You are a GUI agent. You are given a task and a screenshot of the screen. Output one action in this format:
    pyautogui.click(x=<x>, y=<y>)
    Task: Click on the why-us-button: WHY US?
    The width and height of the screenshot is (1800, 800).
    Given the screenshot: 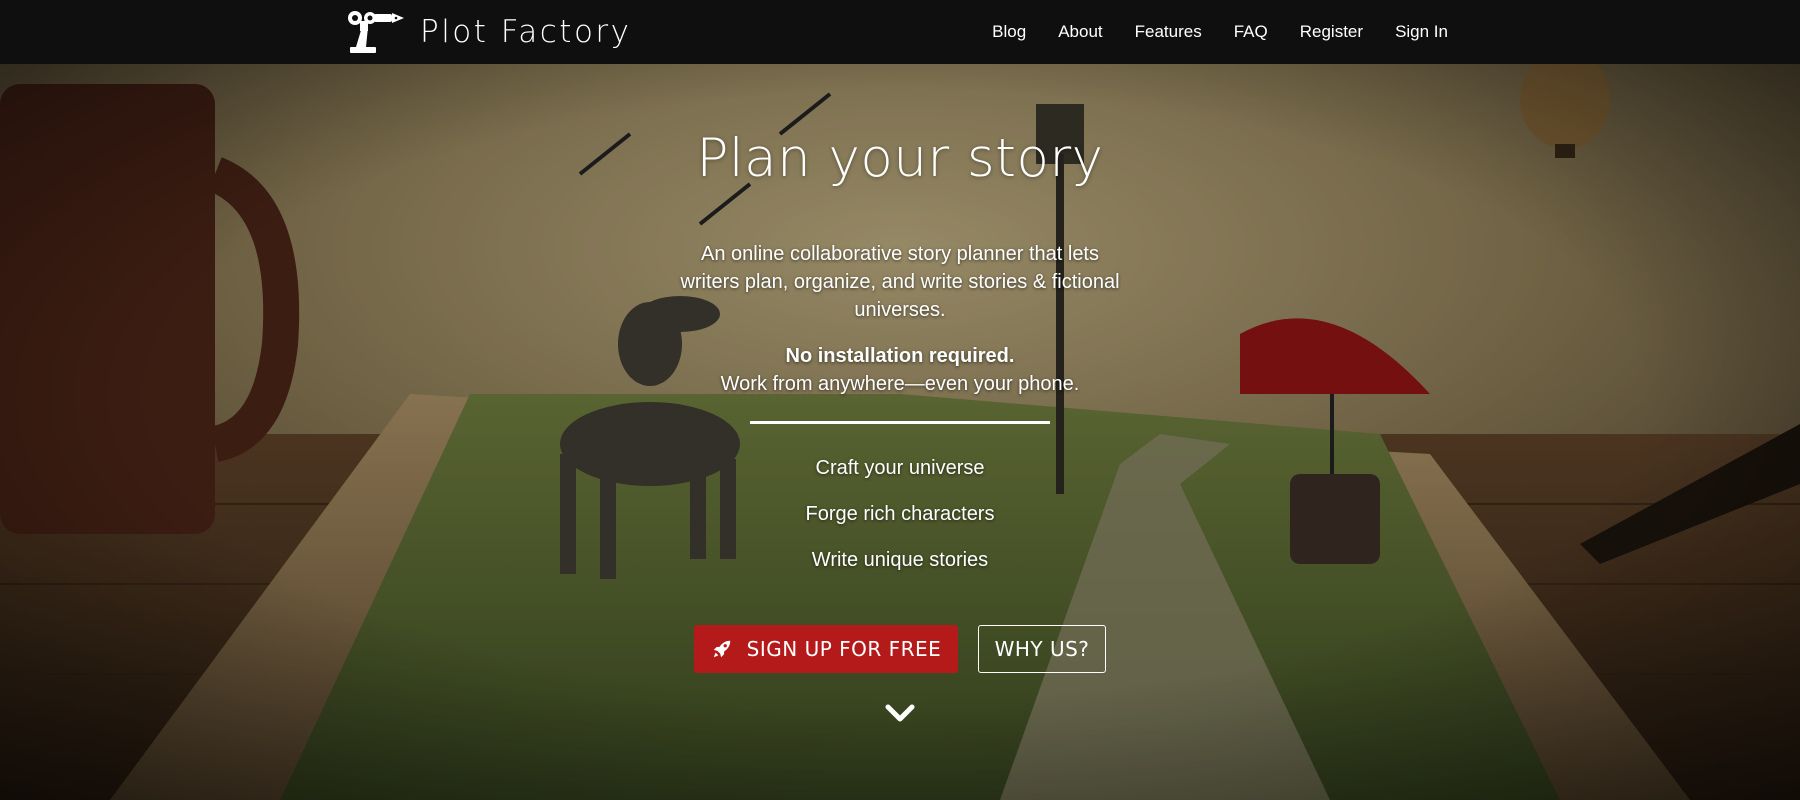 What is the action you would take?
    pyautogui.click(x=1042, y=649)
    